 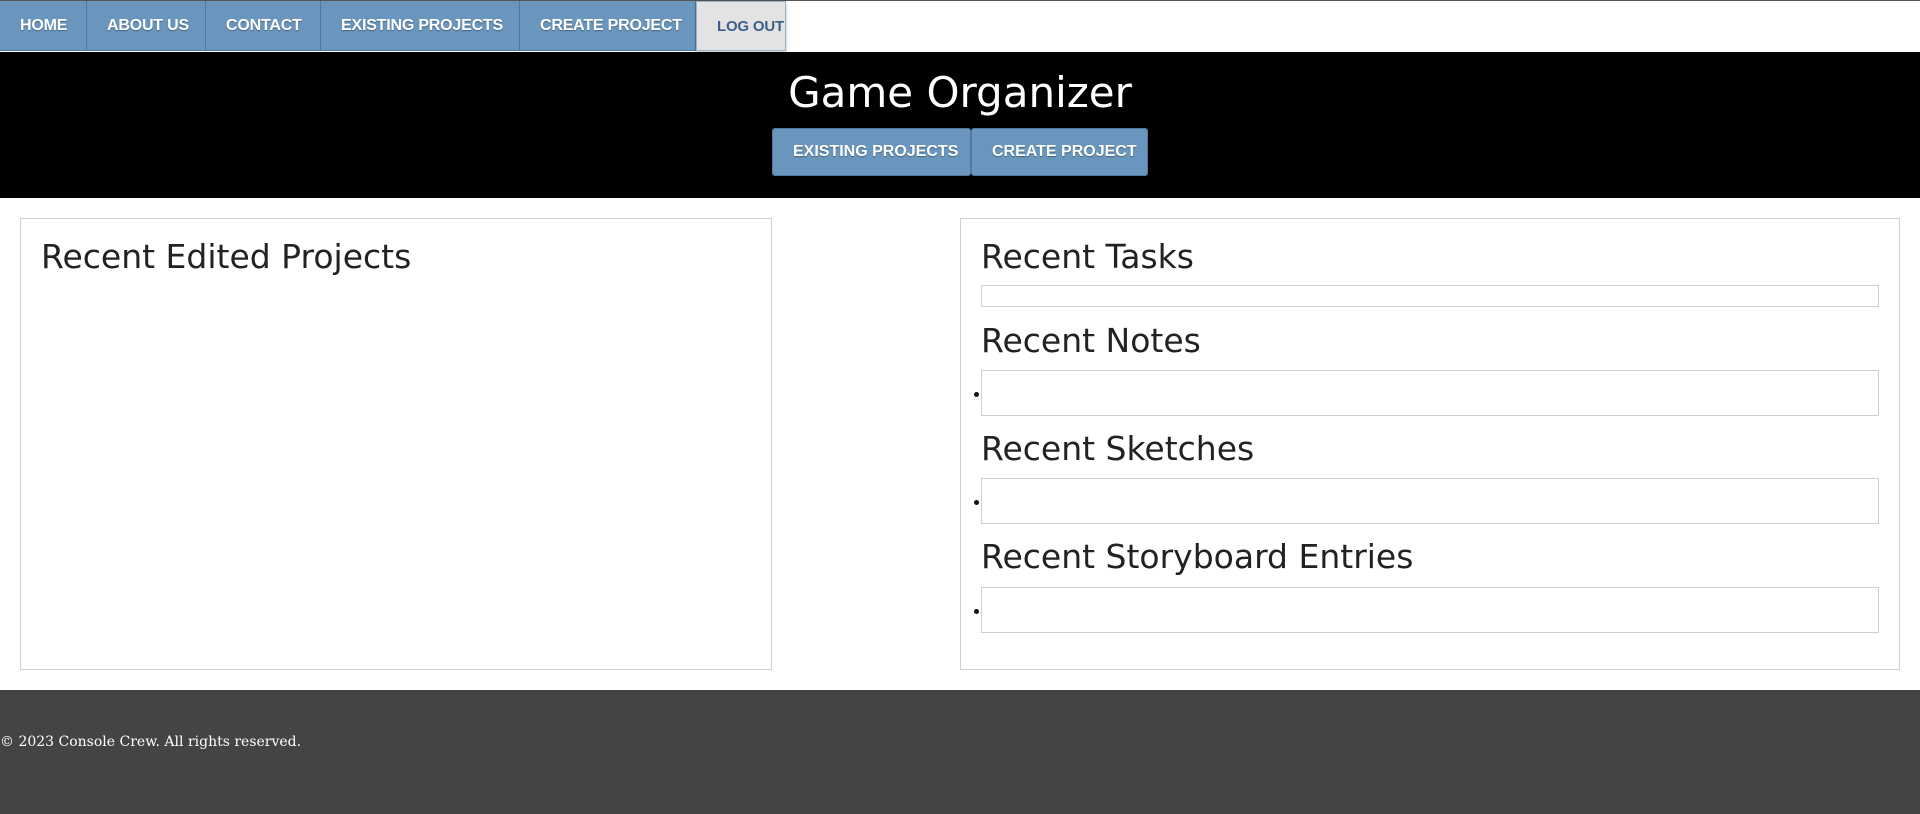 I want to click on nav-create-project-button: CREATE PROJECT, so click(x=608, y=26).